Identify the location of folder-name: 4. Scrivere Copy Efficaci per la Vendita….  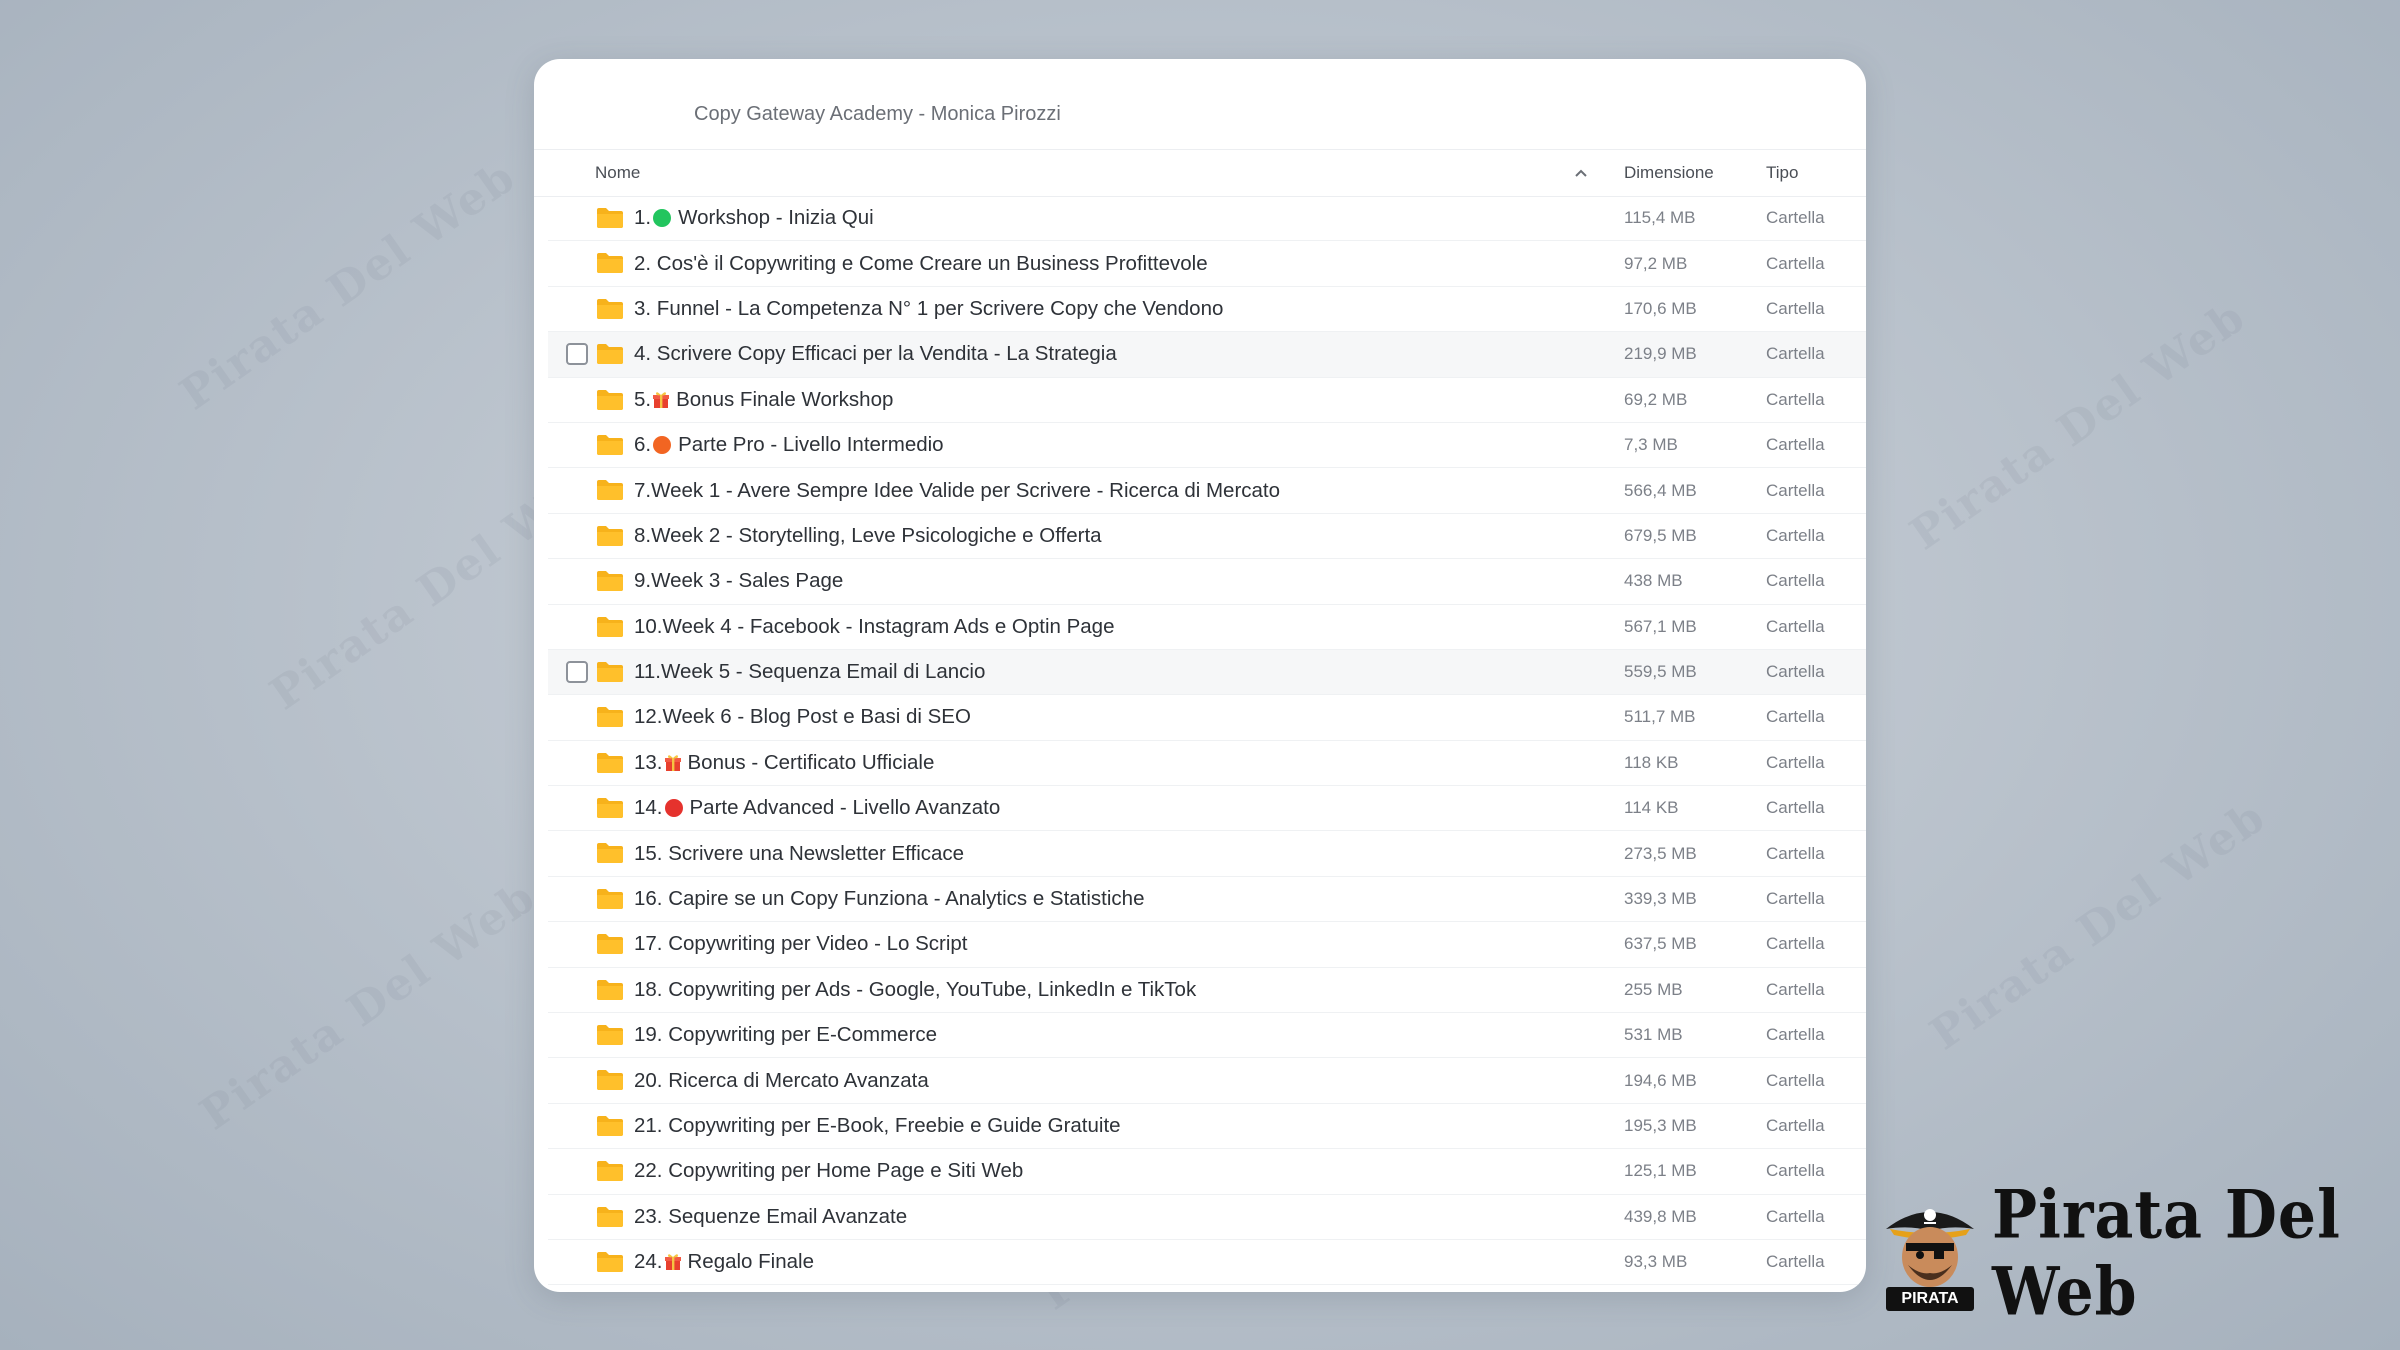
(875, 354).